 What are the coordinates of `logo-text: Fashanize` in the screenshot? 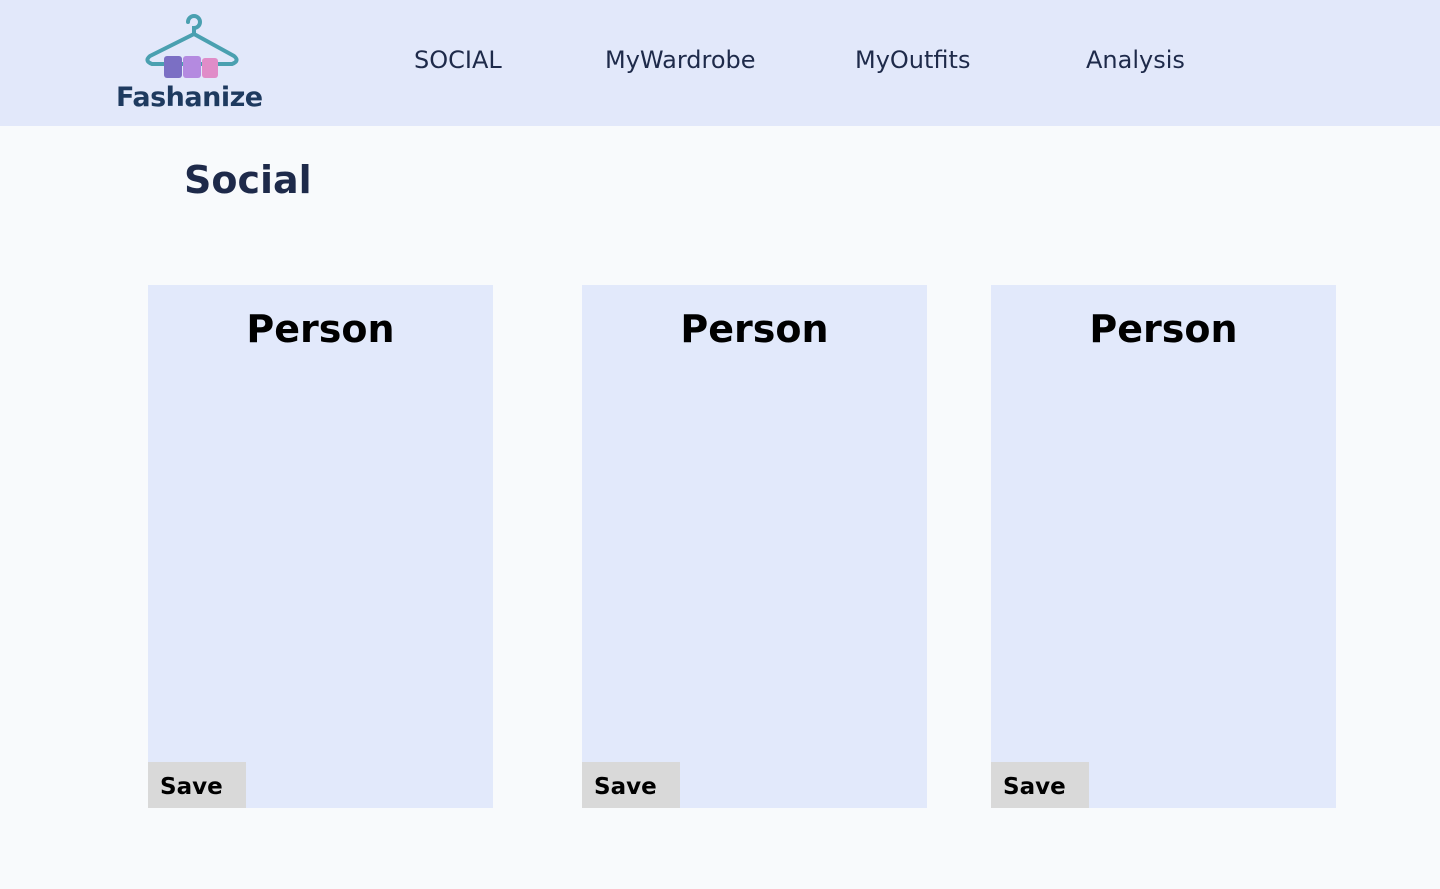 It's located at (189, 97).